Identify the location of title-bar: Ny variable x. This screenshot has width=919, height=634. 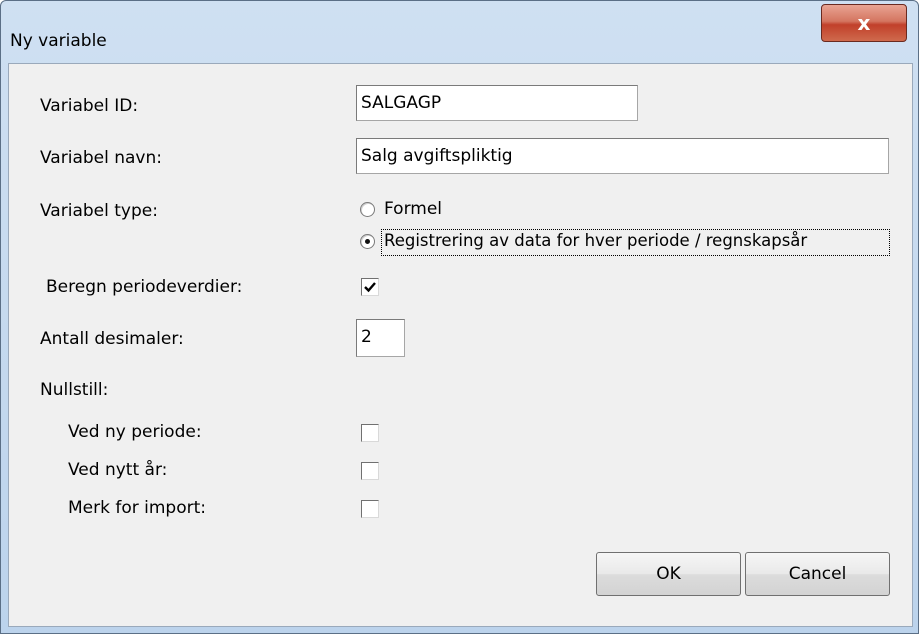
(459, 32).